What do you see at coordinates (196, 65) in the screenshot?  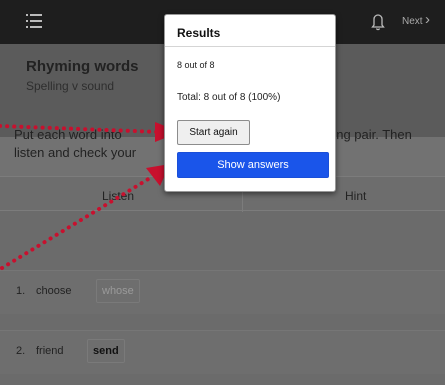 I see `results-score: 8 out of 8` at bounding box center [196, 65].